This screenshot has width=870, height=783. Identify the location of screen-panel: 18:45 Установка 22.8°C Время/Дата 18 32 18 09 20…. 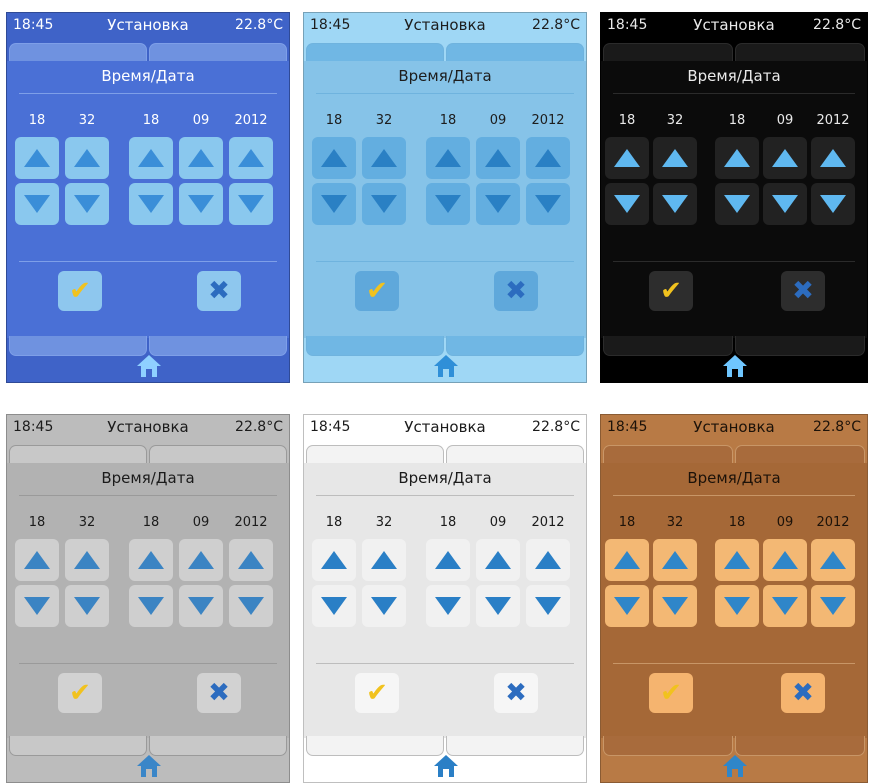
(734, 197).